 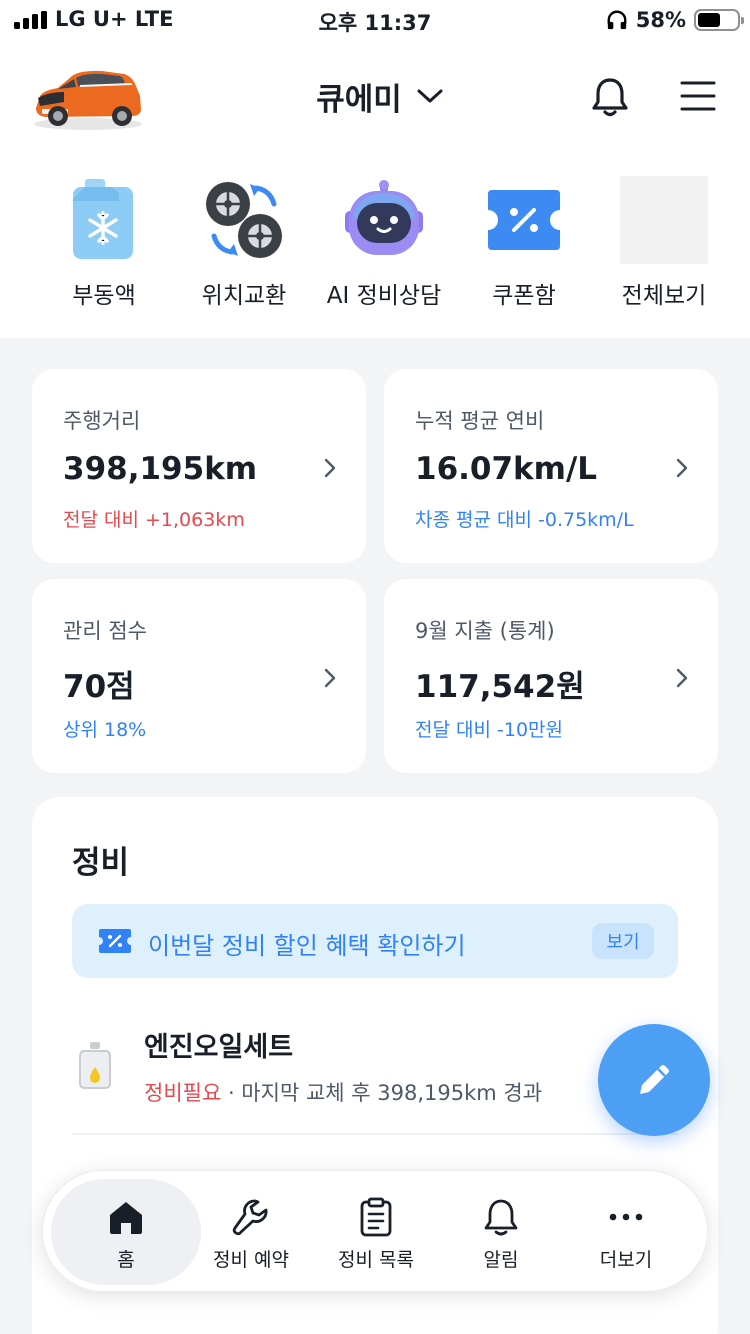 I want to click on tab-home: 홈, so click(x=126, y=1232).